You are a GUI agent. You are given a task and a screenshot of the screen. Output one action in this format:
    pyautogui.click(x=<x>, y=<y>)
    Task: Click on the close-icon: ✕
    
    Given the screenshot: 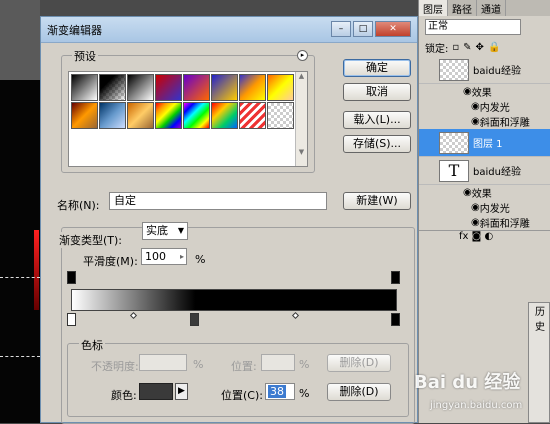 What is the action you would take?
    pyautogui.click(x=393, y=29)
    